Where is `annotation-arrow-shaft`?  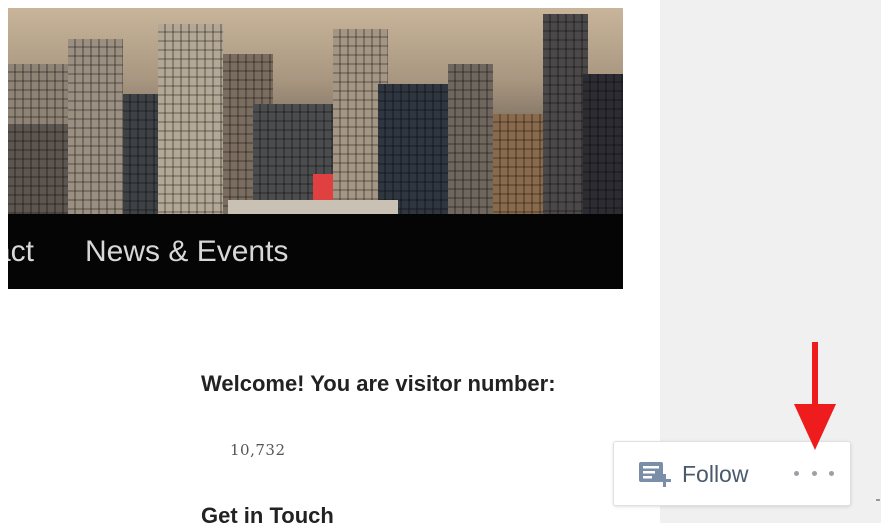
annotation-arrow-shaft is located at coordinates (815, 377).